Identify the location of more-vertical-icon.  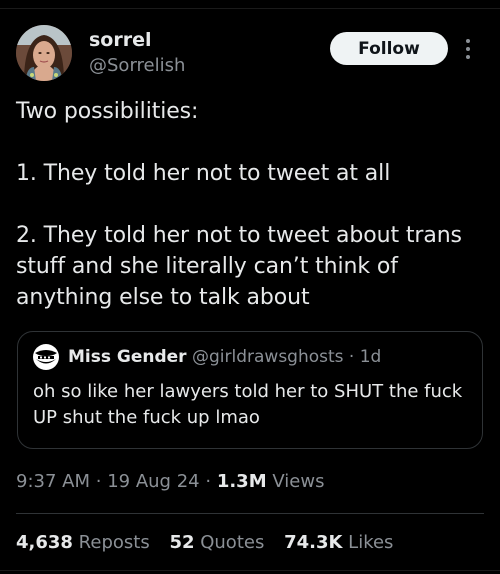
(468, 49).